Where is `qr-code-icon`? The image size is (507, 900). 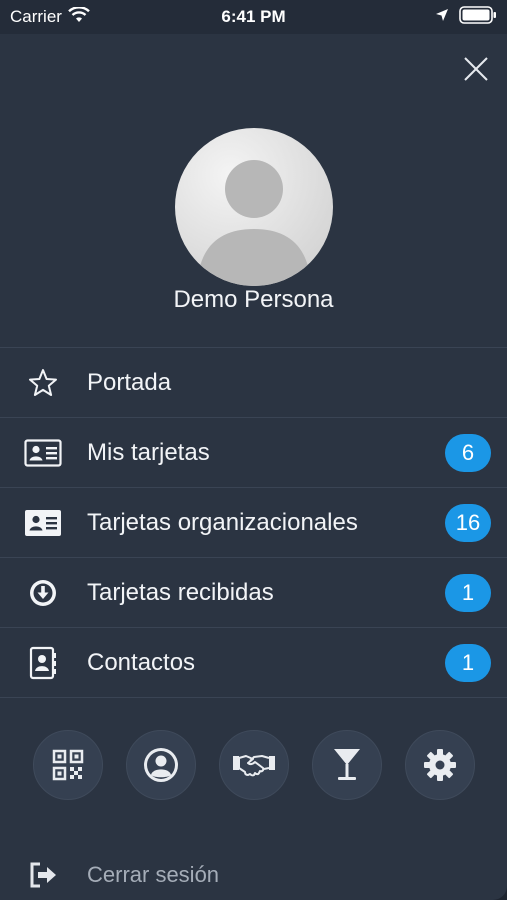 qr-code-icon is located at coordinates (68, 765).